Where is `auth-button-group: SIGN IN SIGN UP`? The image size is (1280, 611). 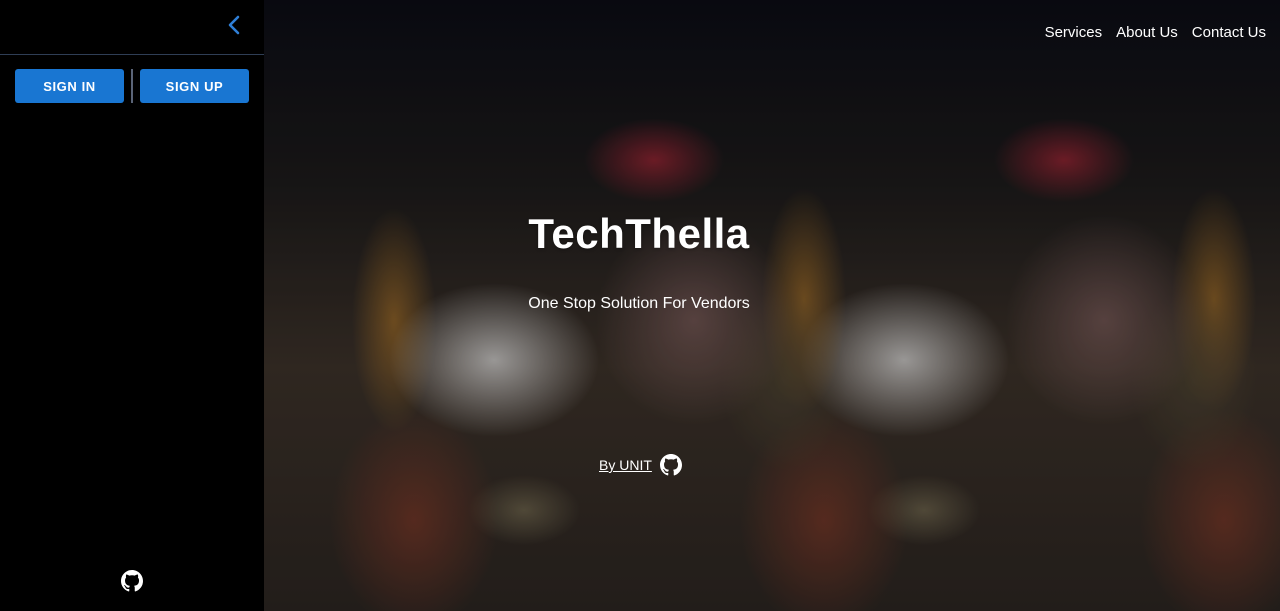 auth-button-group: SIGN IN SIGN UP is located at coordinates (132, 86).